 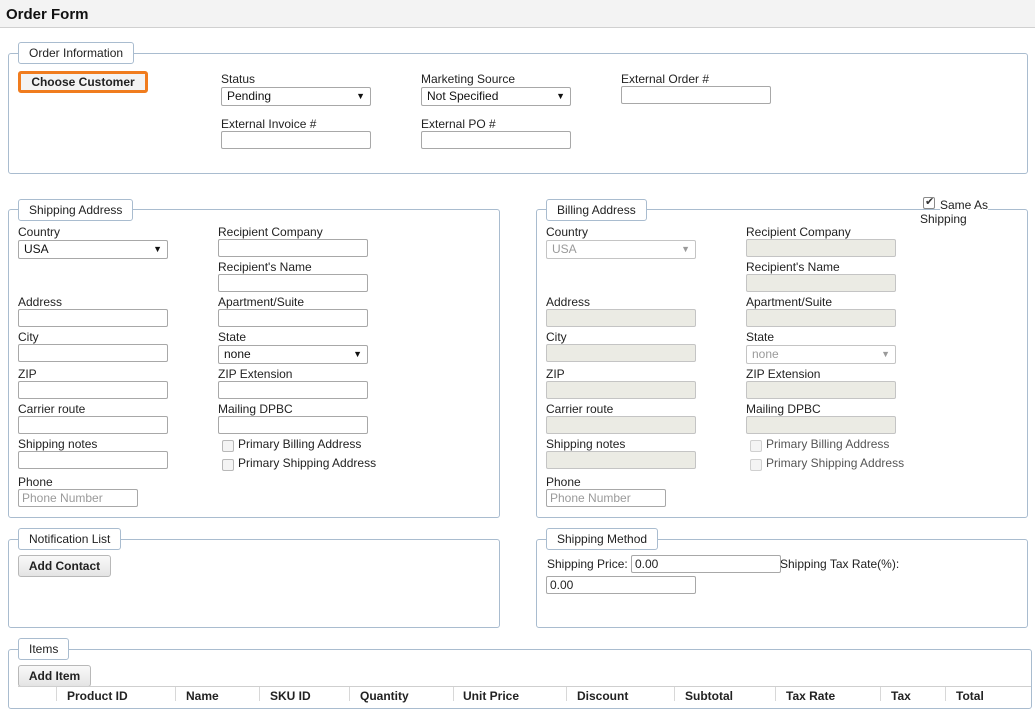 What do you see at coordinates (97, 696) in the screenshot?
I see `column-header-product-id: Product ID` at bounding box center [97, 696].